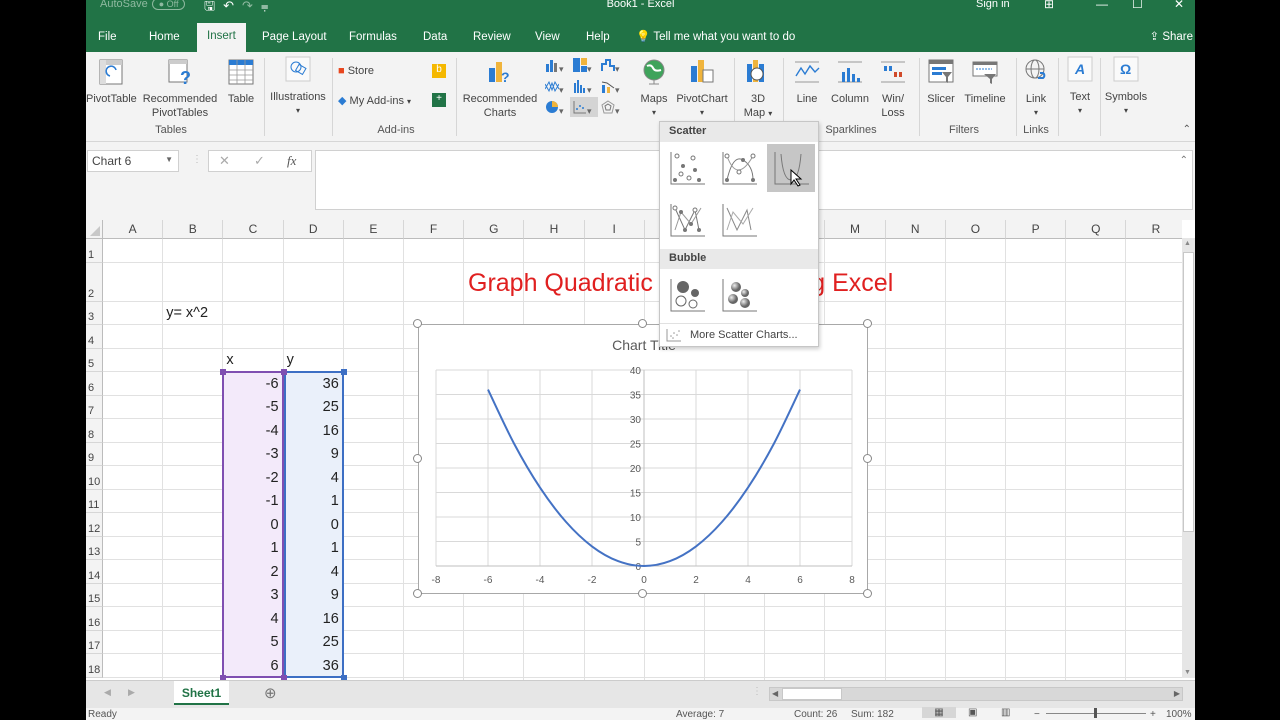 This screenshot has width=1280, height=720. What do you see at coordinates (547, 38) in the screenshot?
I see `tab-view: View` at bounding box center [547, 38].